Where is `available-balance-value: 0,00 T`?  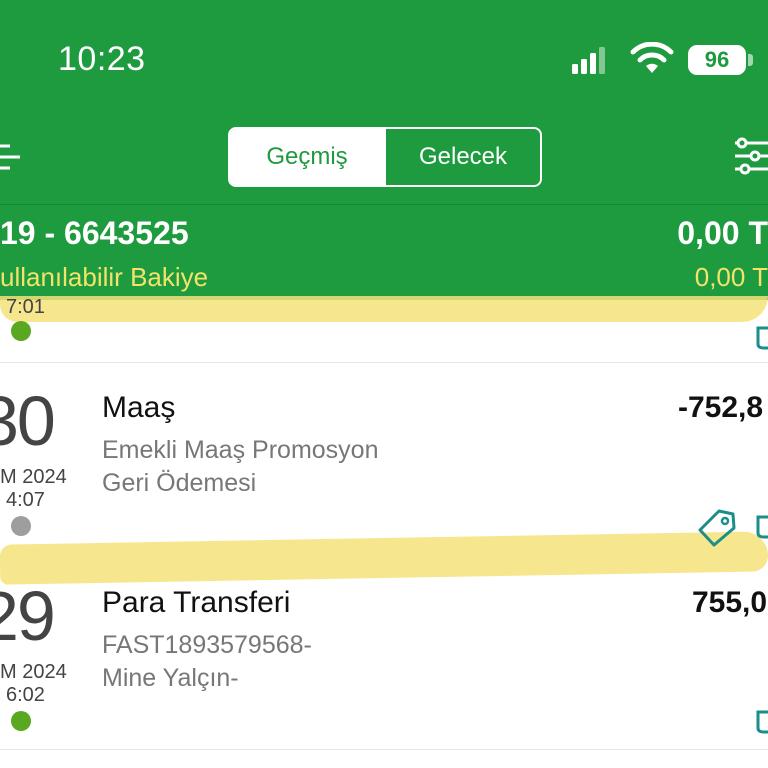
available-balance-value: 0,00 T is located at coordinates (731, 277).